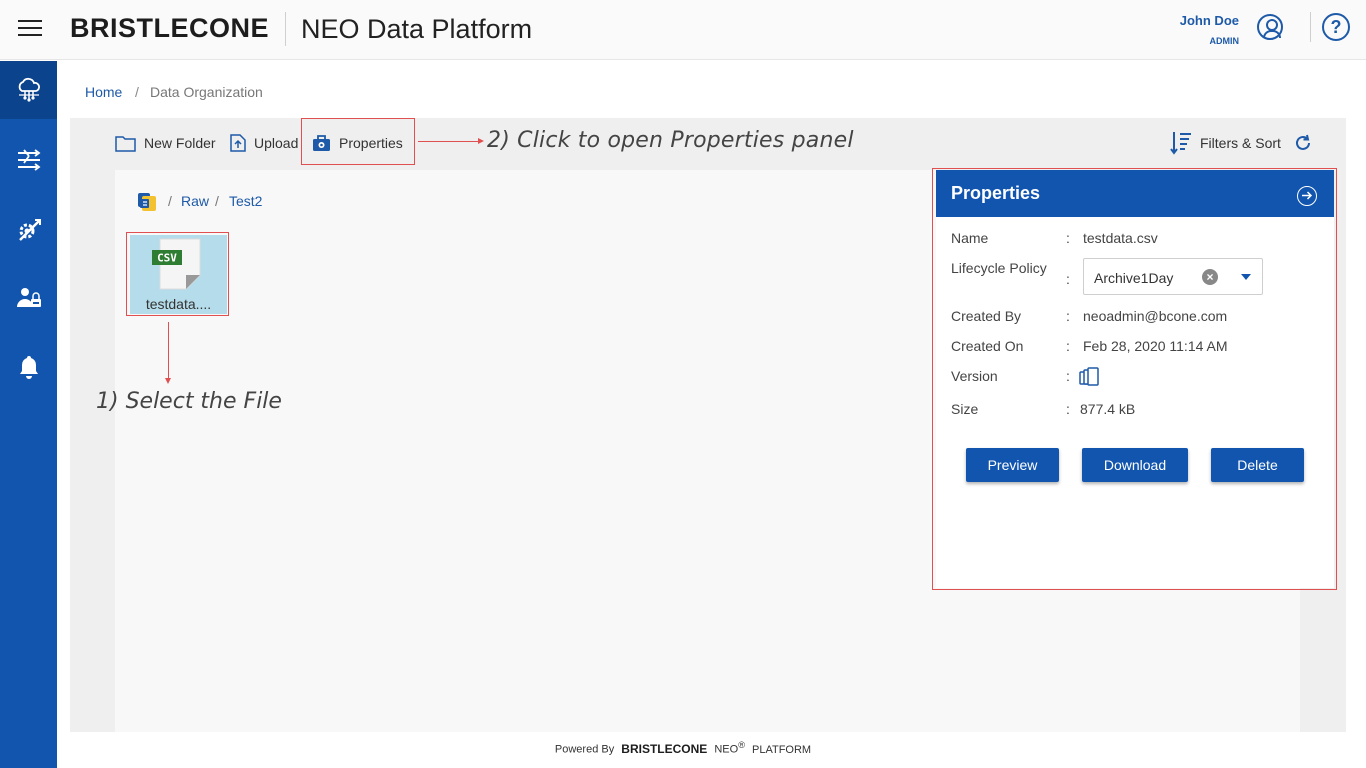 Image resolution: width=1366 pixels, height=768 pixels. Describe the element at coordinates (238, 143) in the screenshot. I see `upload-icon` at that location.